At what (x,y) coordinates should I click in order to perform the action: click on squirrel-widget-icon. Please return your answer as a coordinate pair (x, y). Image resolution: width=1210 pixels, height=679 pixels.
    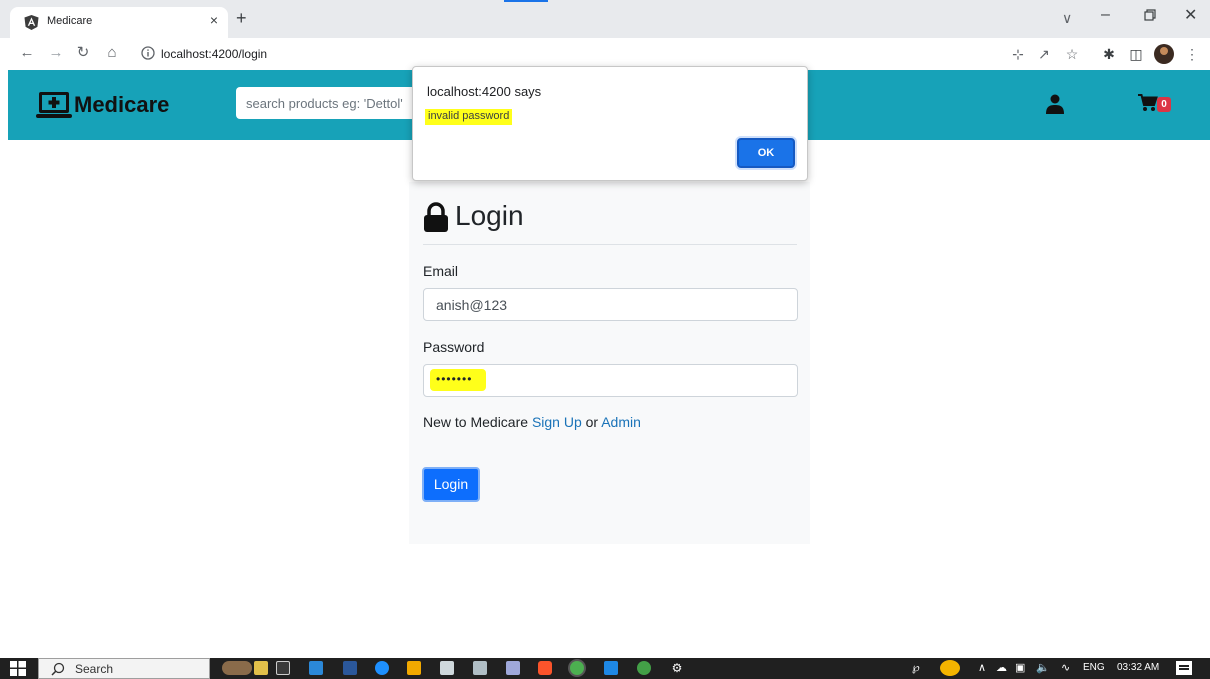
    Looking at the image, I should click on (237, 668).